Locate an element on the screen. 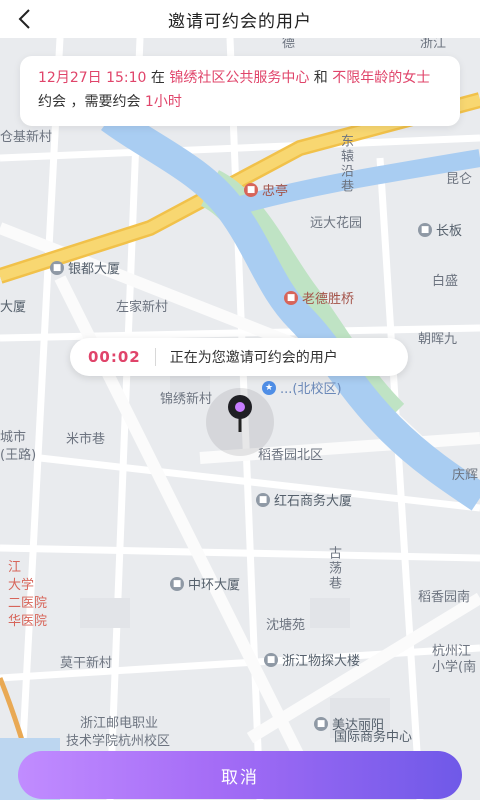 This screenshot has width=480, height=800. countdown-timer: 00:02 is located at coordinates (114, 357).